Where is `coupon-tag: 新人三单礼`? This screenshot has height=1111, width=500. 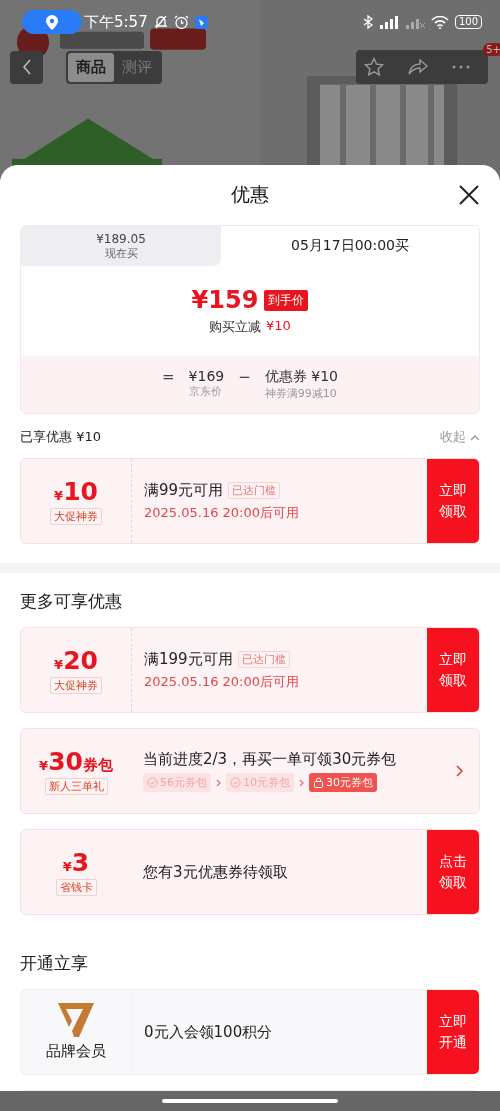
coupon-tag: 新人三单礼 is located at coordinates (76, 786).